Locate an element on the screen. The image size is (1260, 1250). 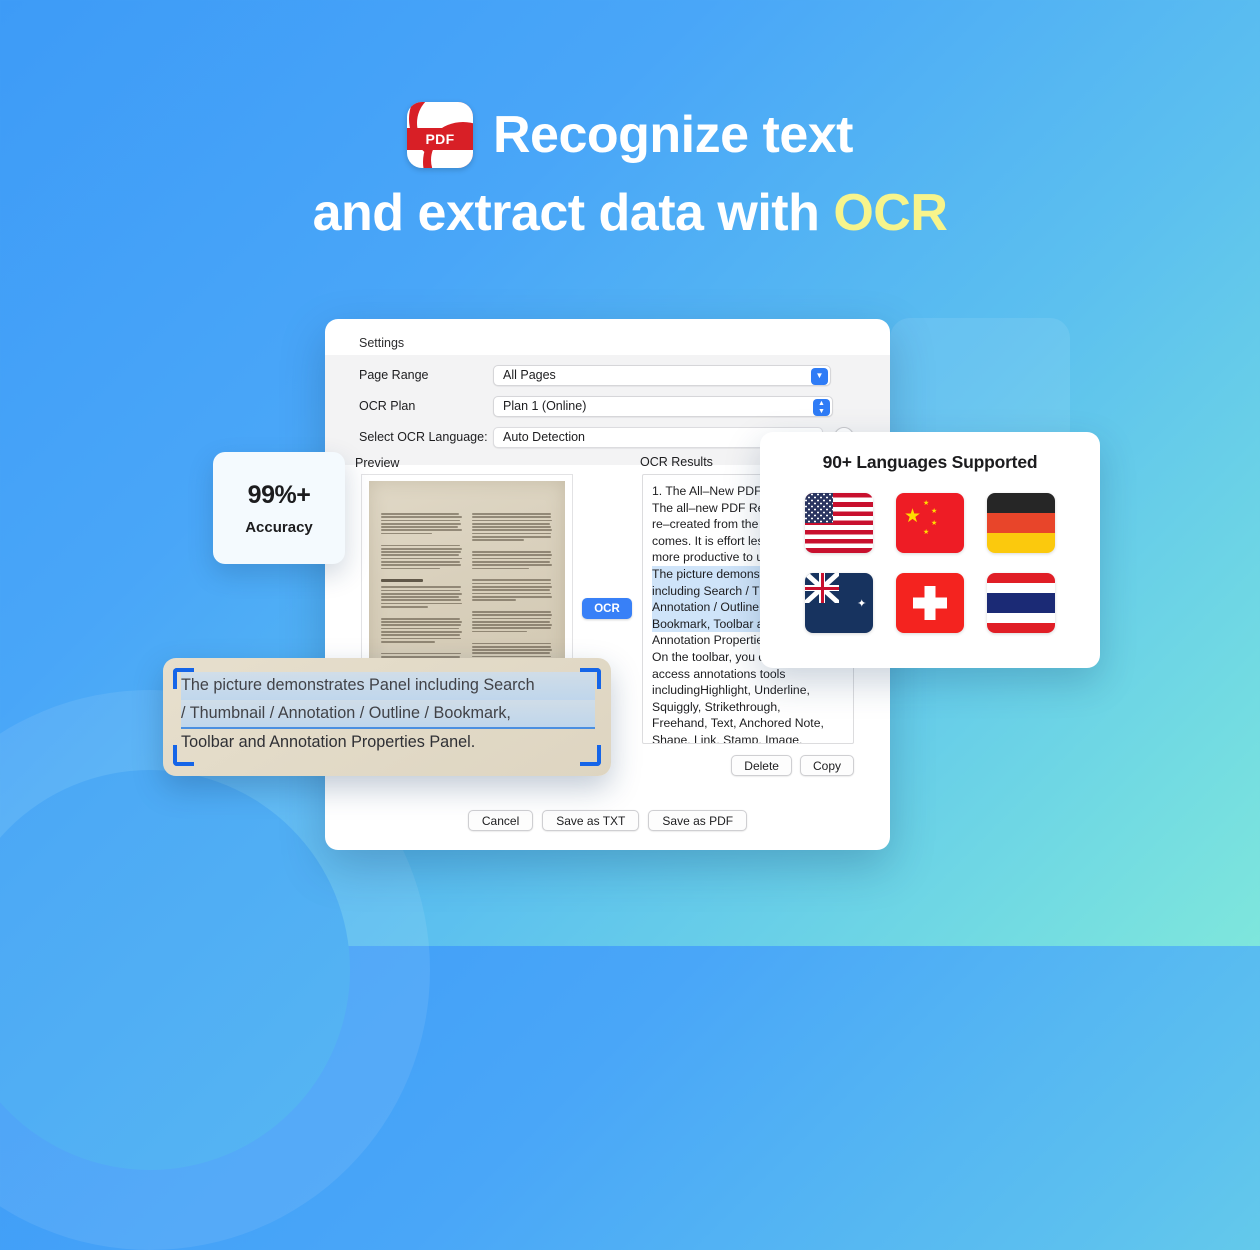
ocr-language-value: Auto Detection is located at coordinates (544, 437).